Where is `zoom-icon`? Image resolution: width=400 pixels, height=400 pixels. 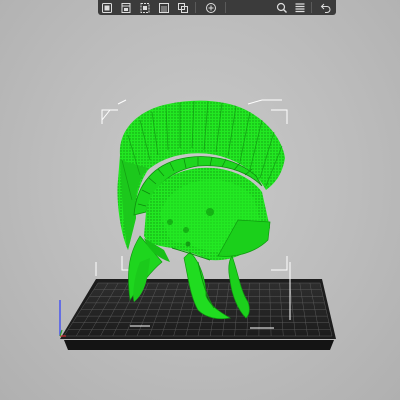 zoom-icon is located at coordinates (281, 7).